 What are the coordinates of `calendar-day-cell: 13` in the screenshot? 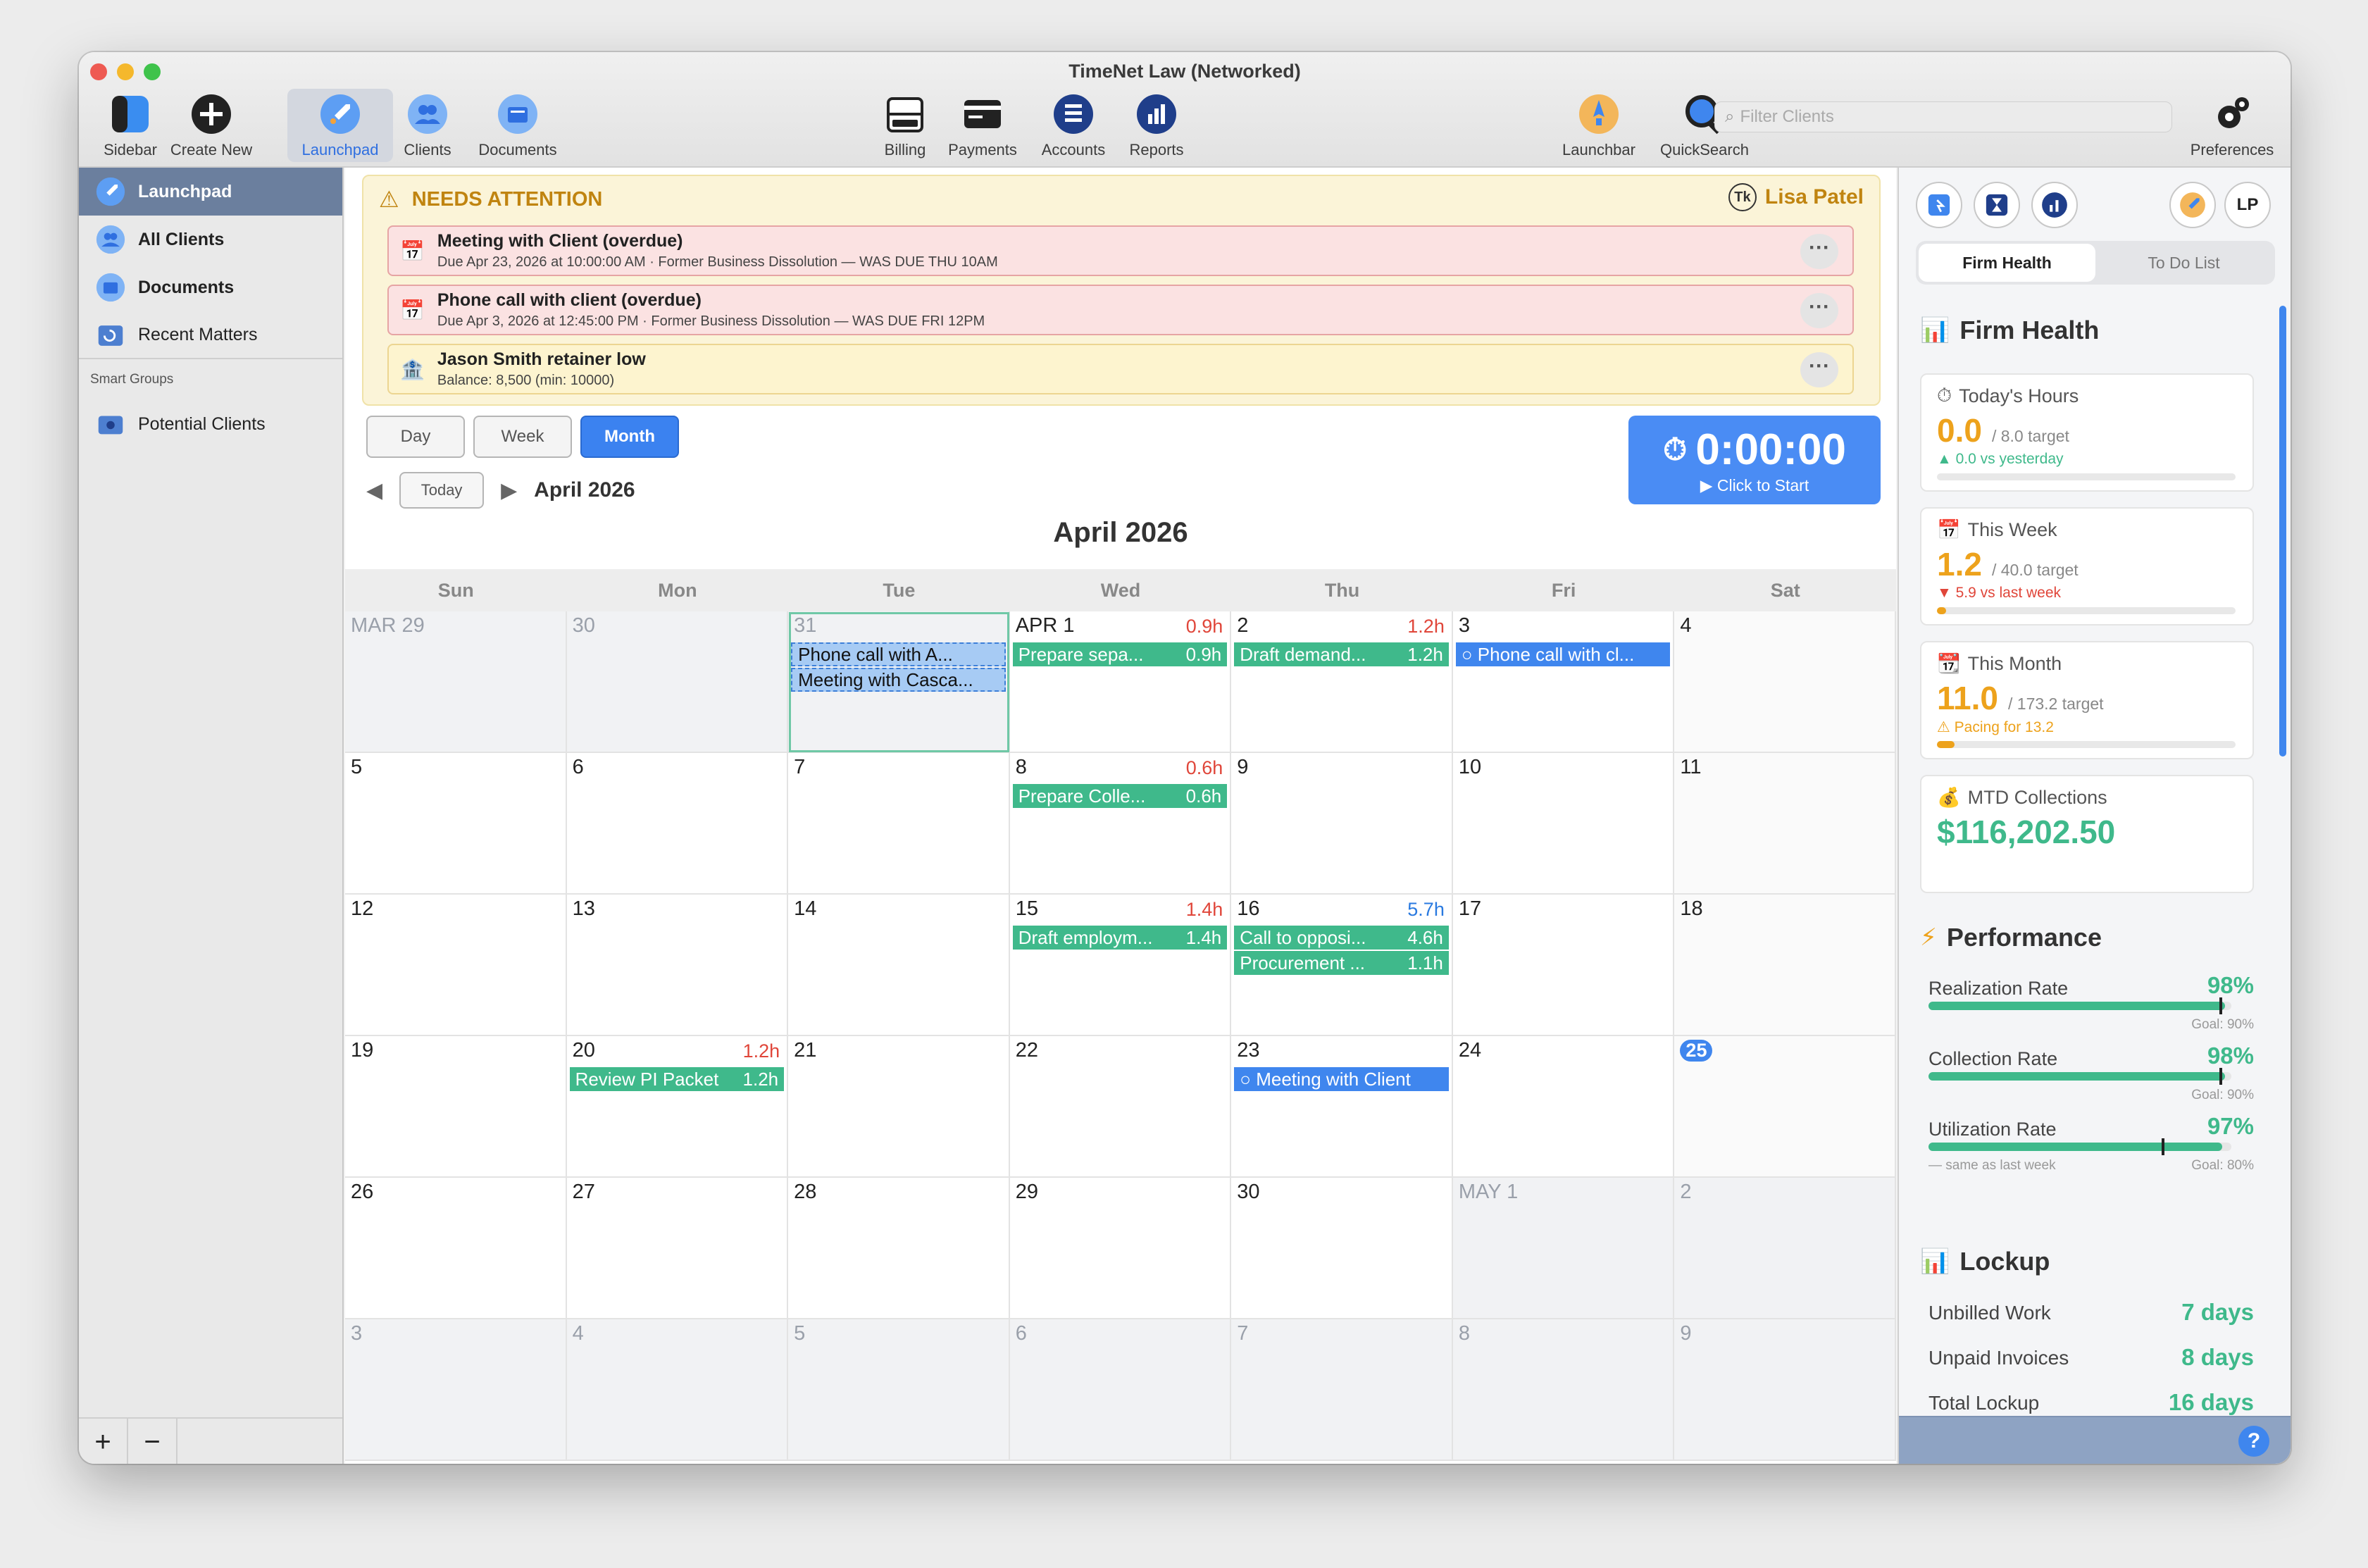 It's located at (677, 965).